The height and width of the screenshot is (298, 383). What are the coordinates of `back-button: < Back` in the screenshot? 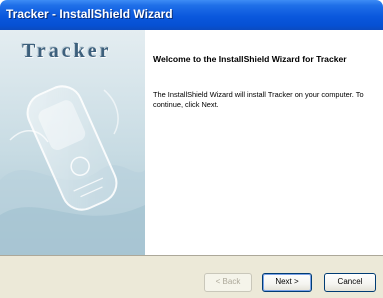 It's located at (228, 282).